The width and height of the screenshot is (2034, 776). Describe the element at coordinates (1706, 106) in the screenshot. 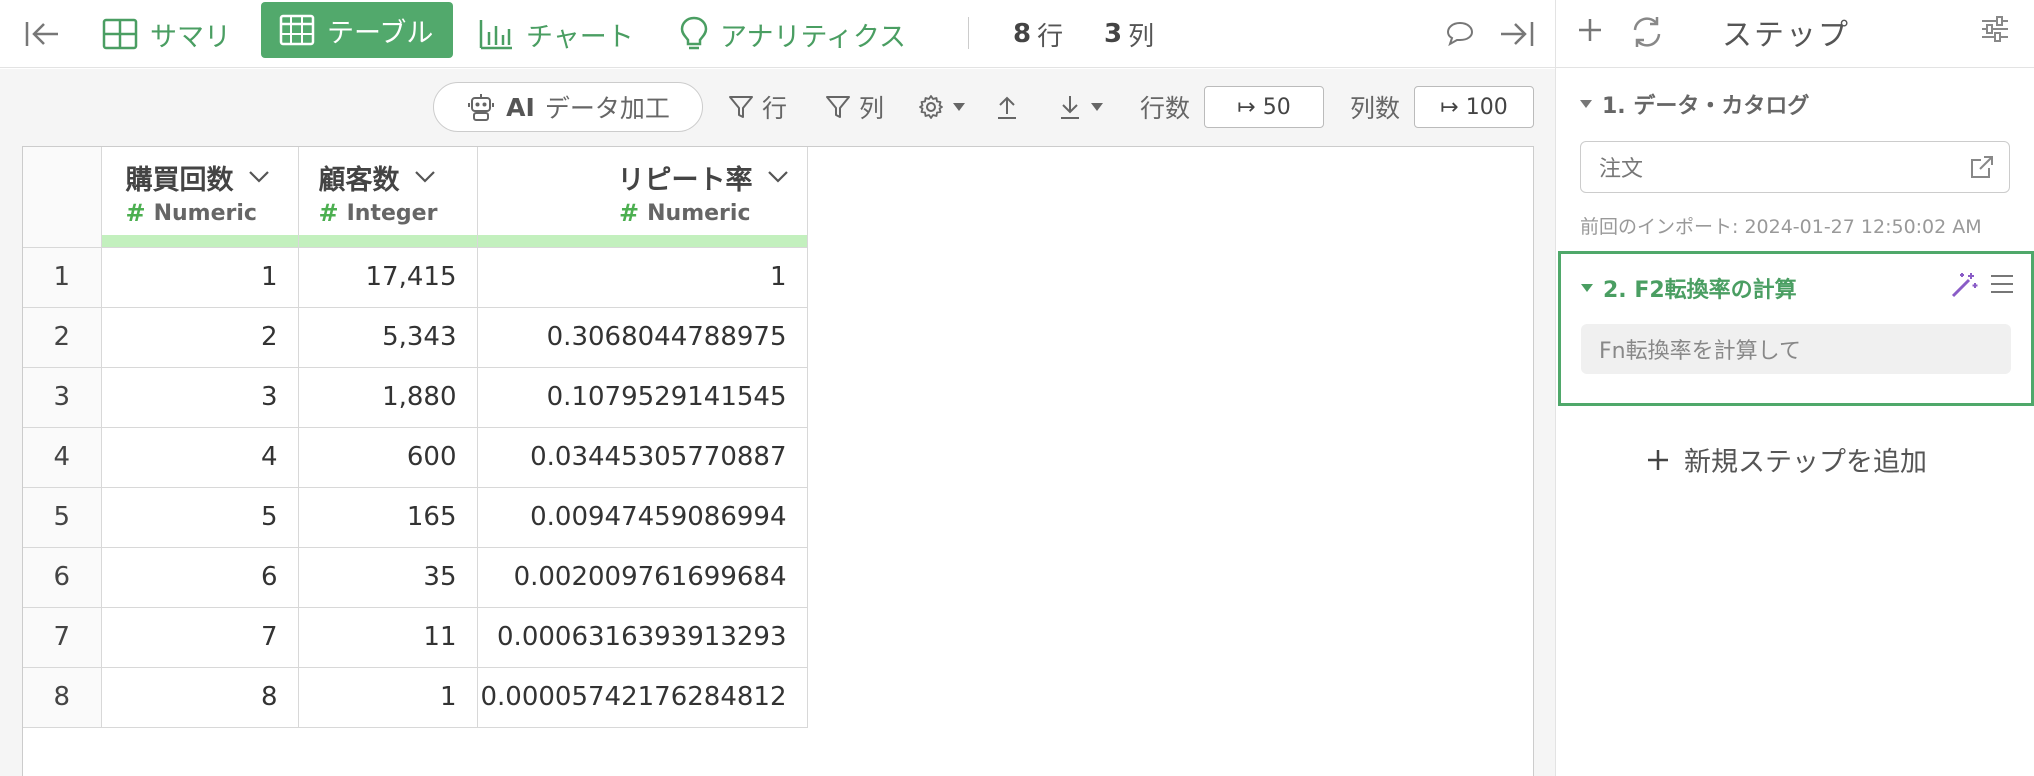

I see `step-1-title: 1. データ・カタログ` at that location.